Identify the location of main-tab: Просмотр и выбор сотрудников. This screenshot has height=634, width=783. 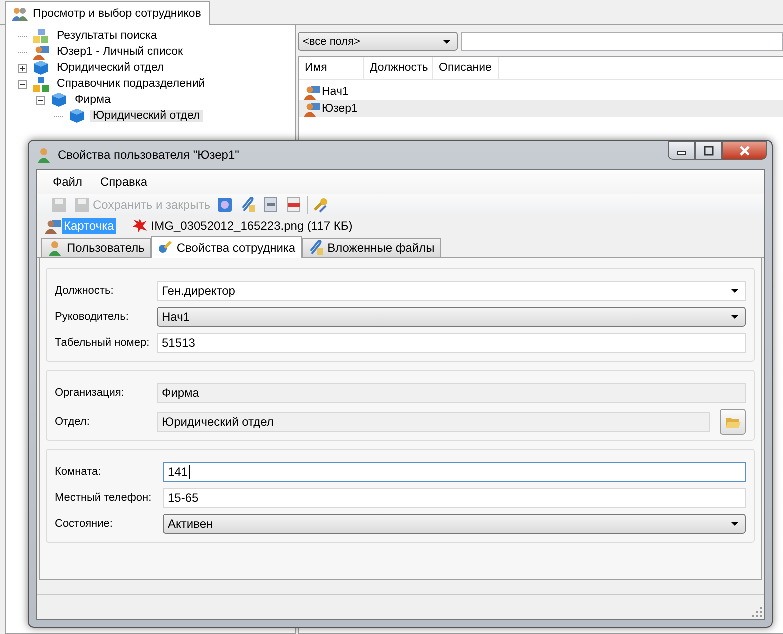
(107, 13).